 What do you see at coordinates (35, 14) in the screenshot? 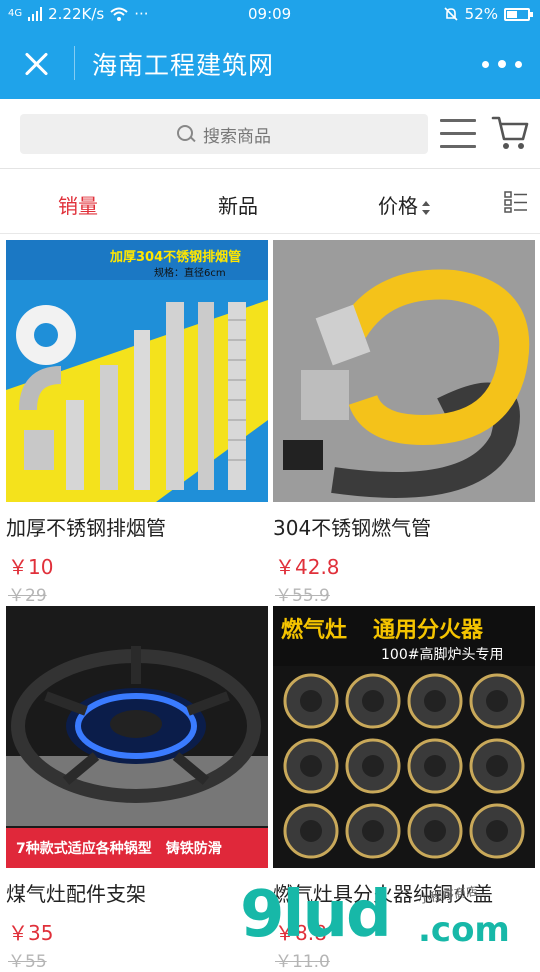
I see `signal-icon` at bounding box center [35, 14].